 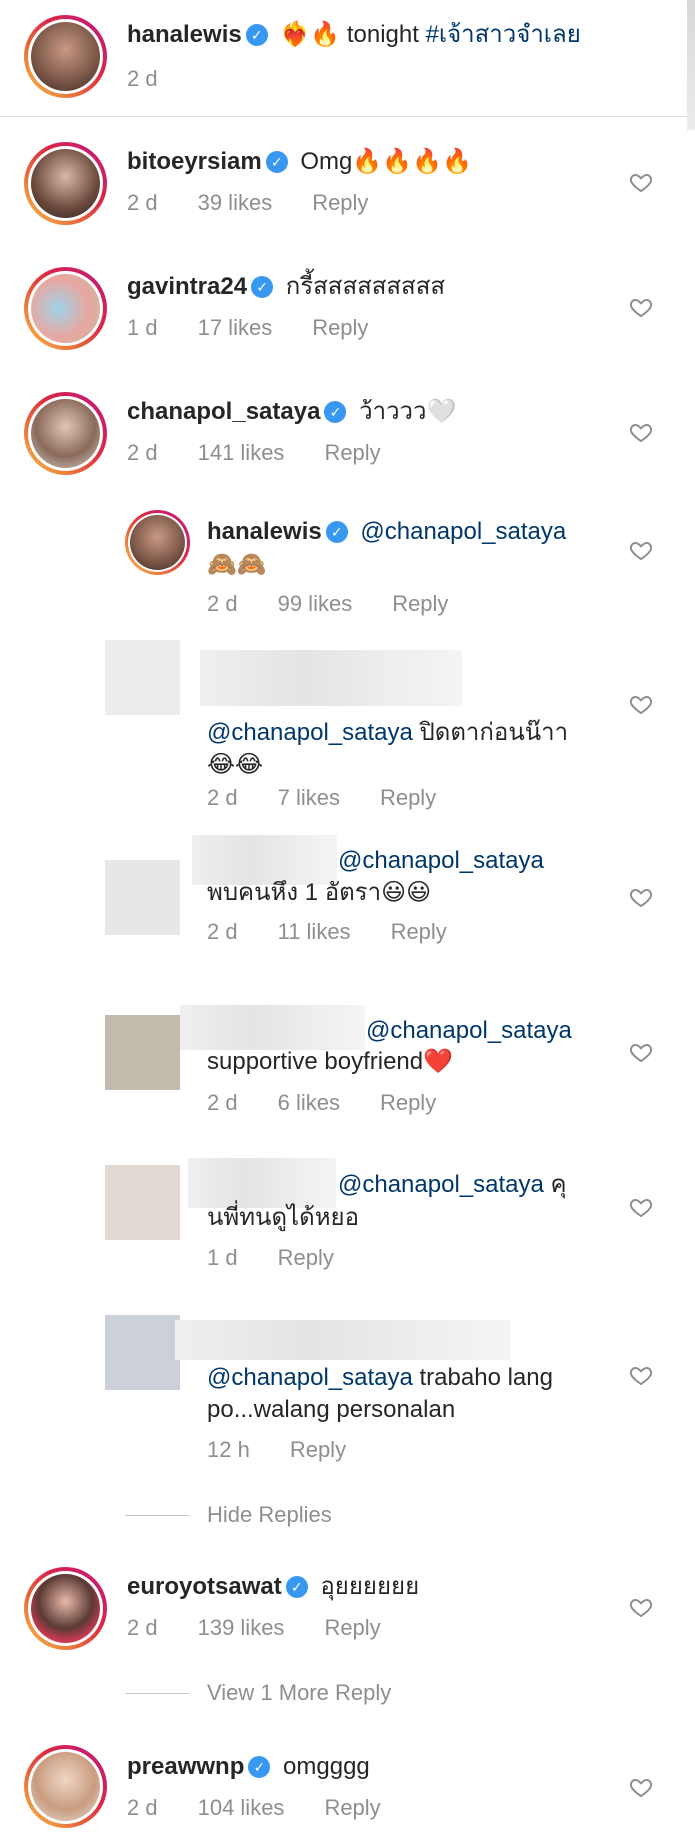 I want to click on comment-row: euroyotsawat ✓ อุยยยยยย 2 d 139 likes Reply, so click(x=347, y=1612).